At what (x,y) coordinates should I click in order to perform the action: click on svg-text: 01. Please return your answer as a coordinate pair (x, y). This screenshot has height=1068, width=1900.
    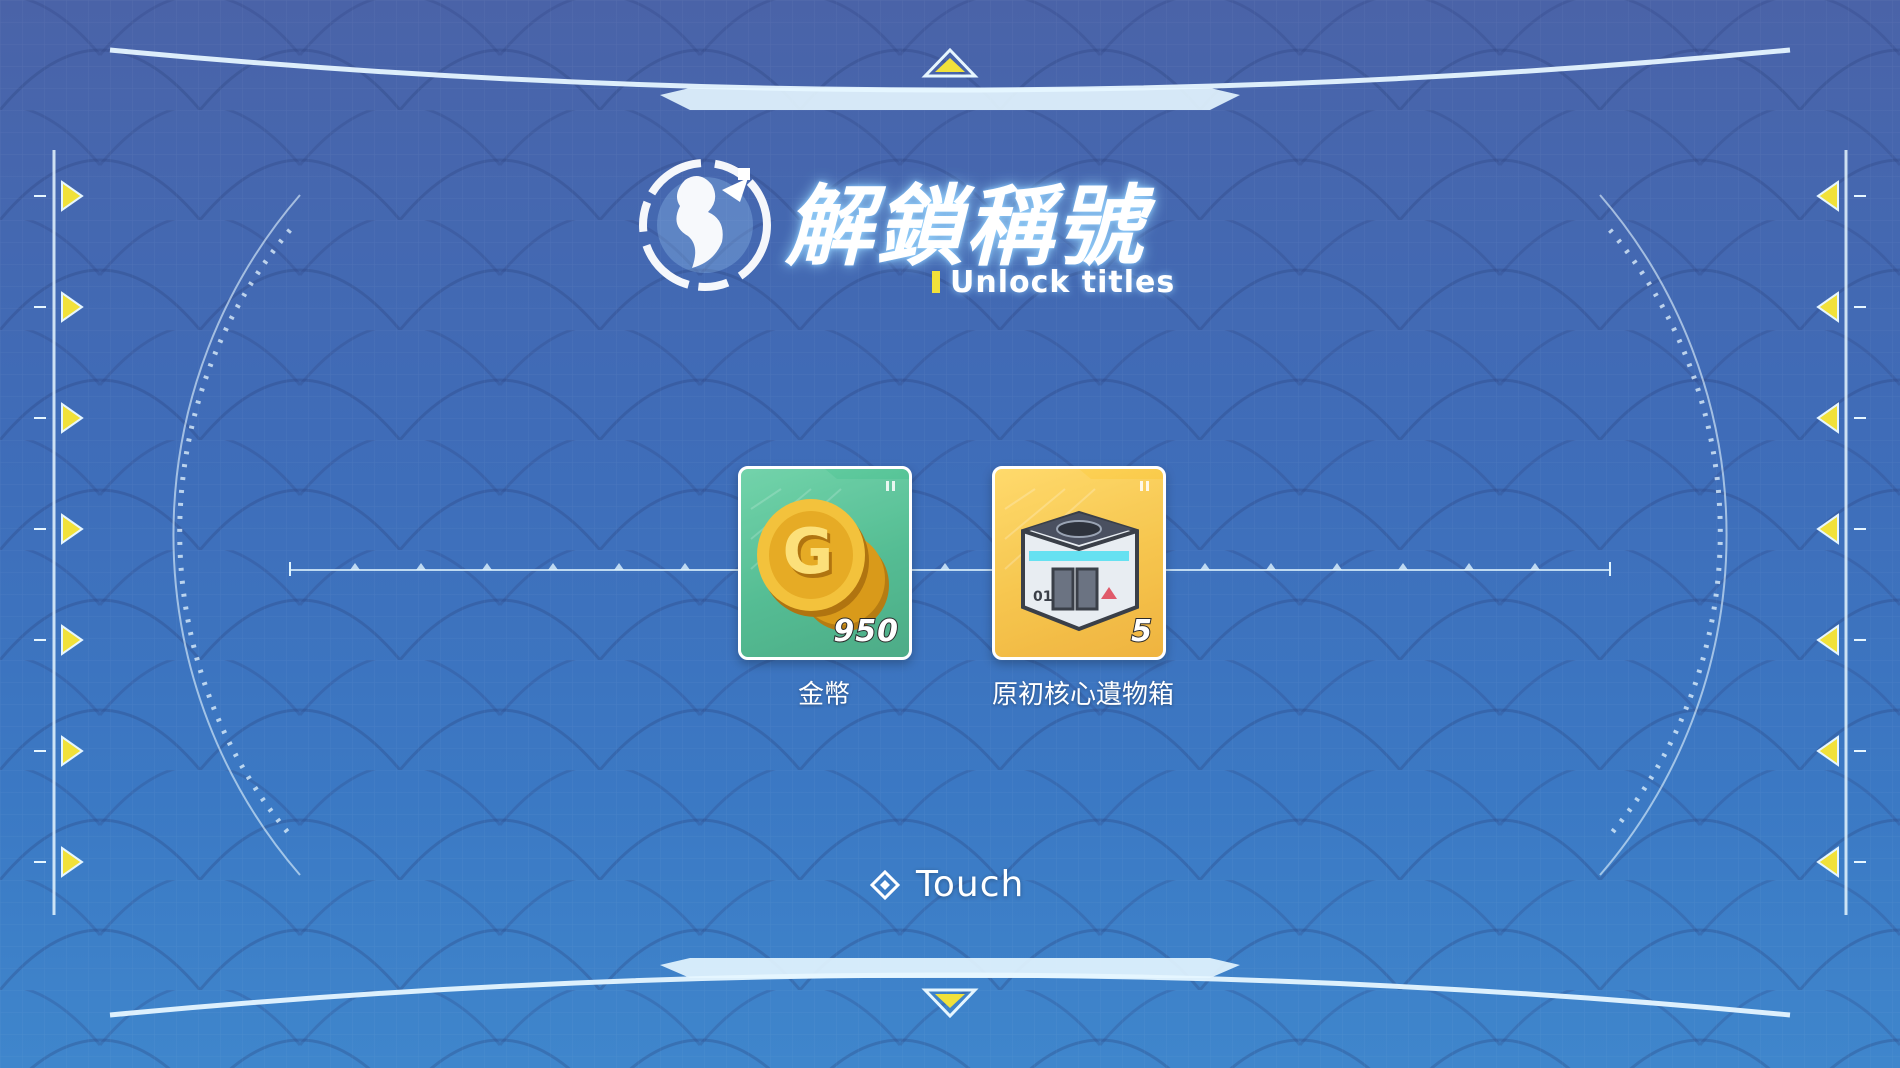
    Looking at the image, I should click on (1042, 597).